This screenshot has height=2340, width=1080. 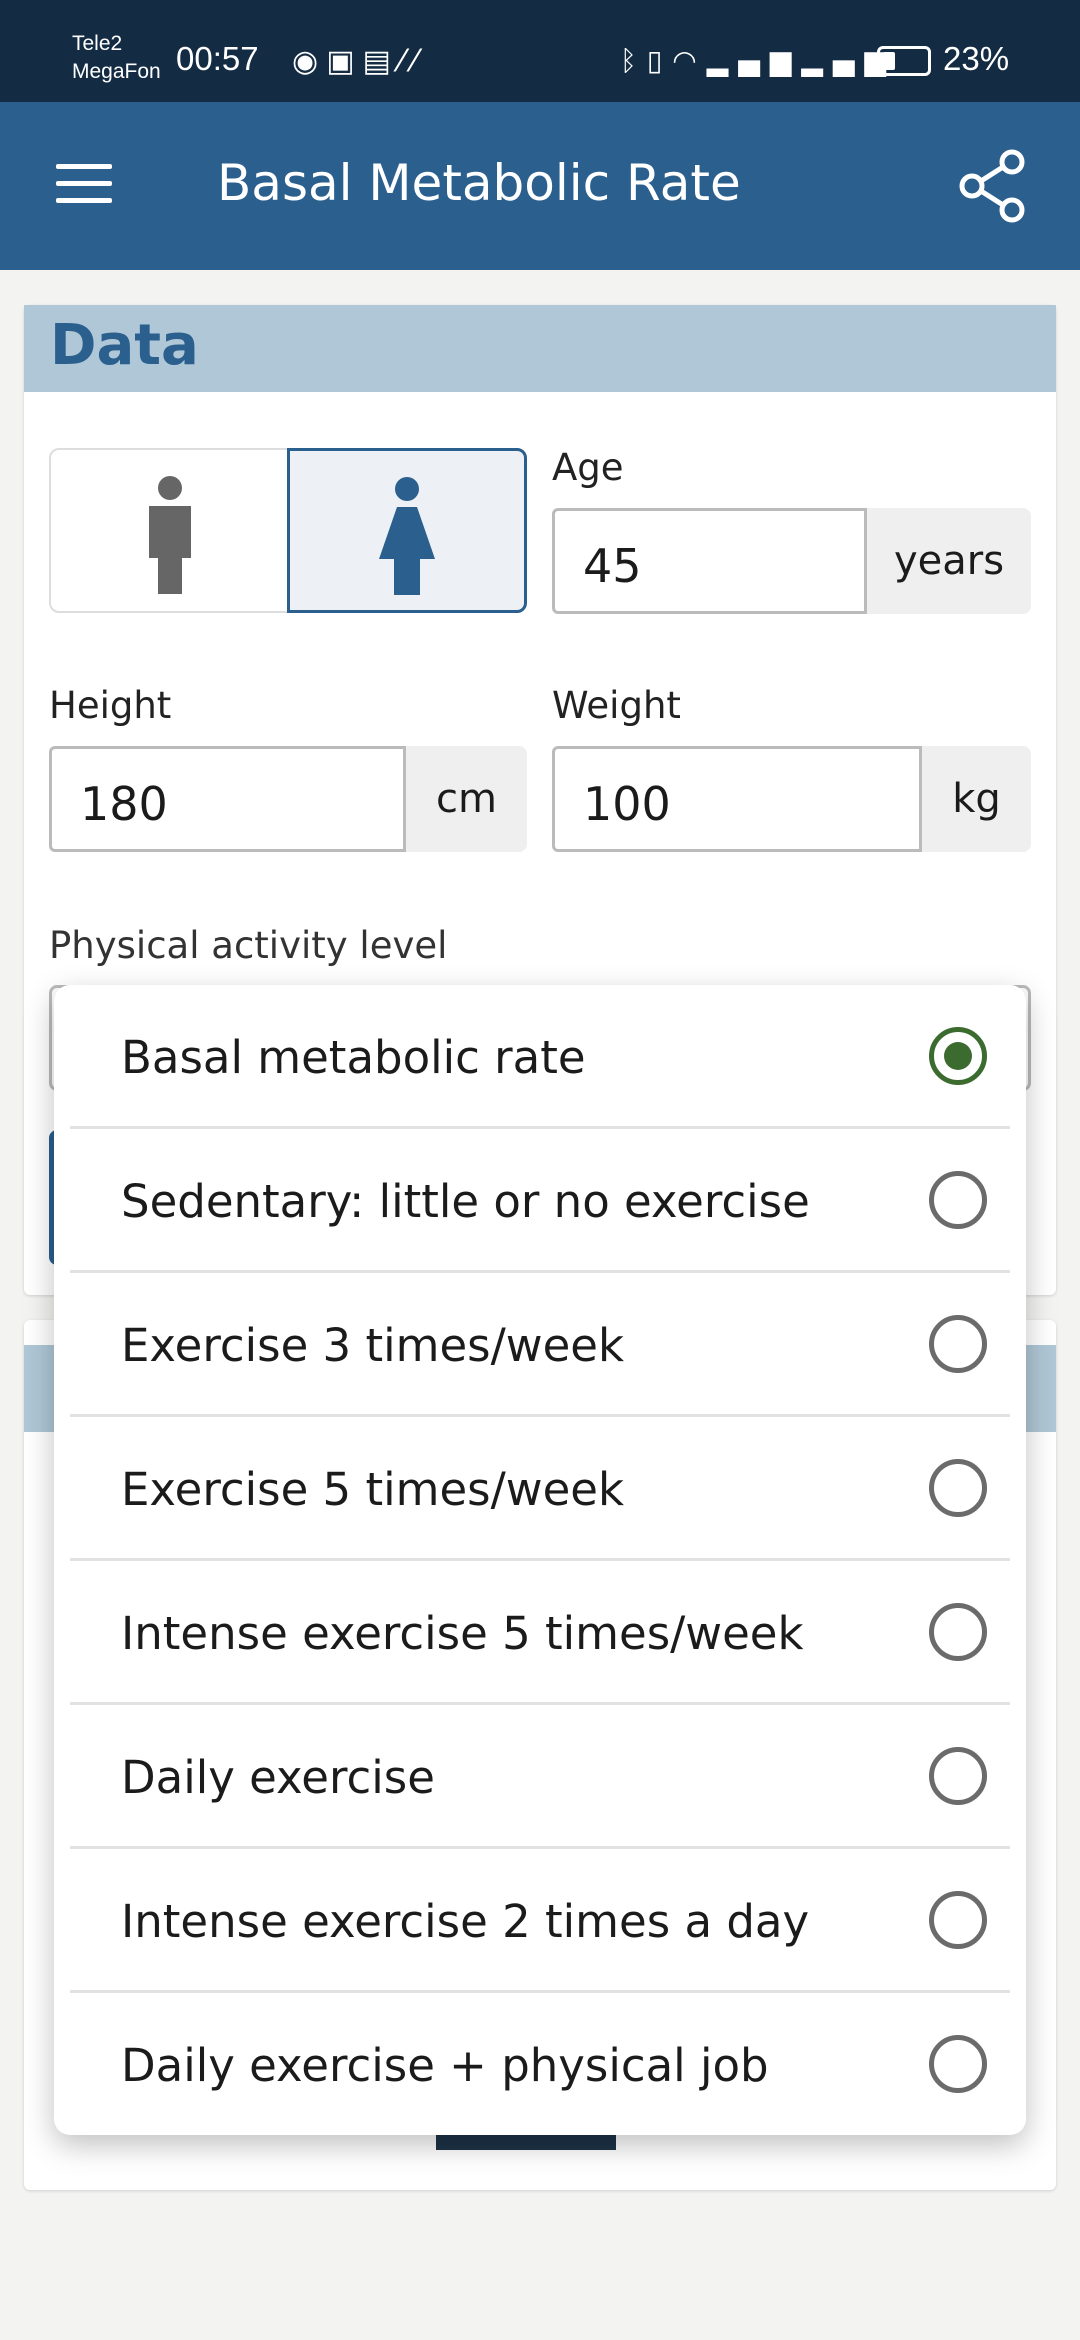 What do you see at coordinates (227, 799) in the screenshot?
I see `height-input: 180` at bounding box center [227, 799].